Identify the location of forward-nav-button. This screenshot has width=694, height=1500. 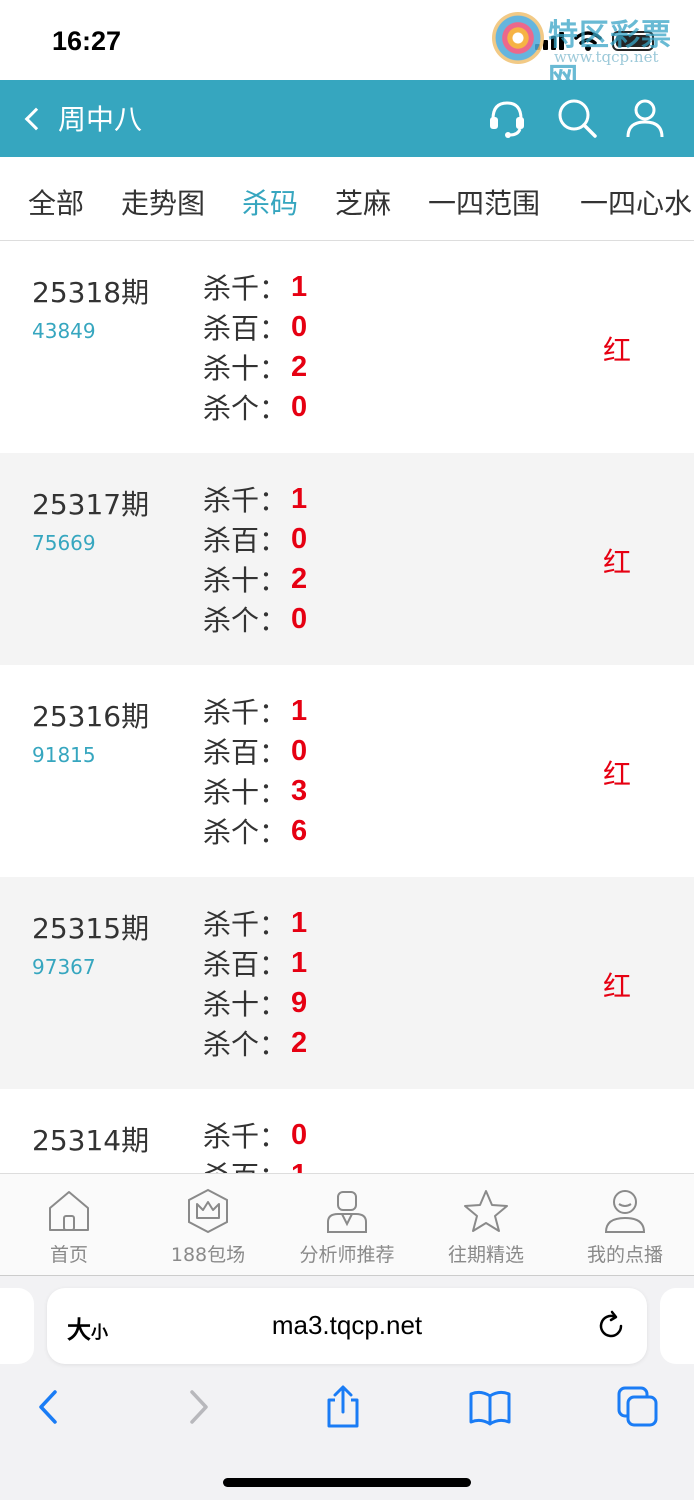
(199, 1407).